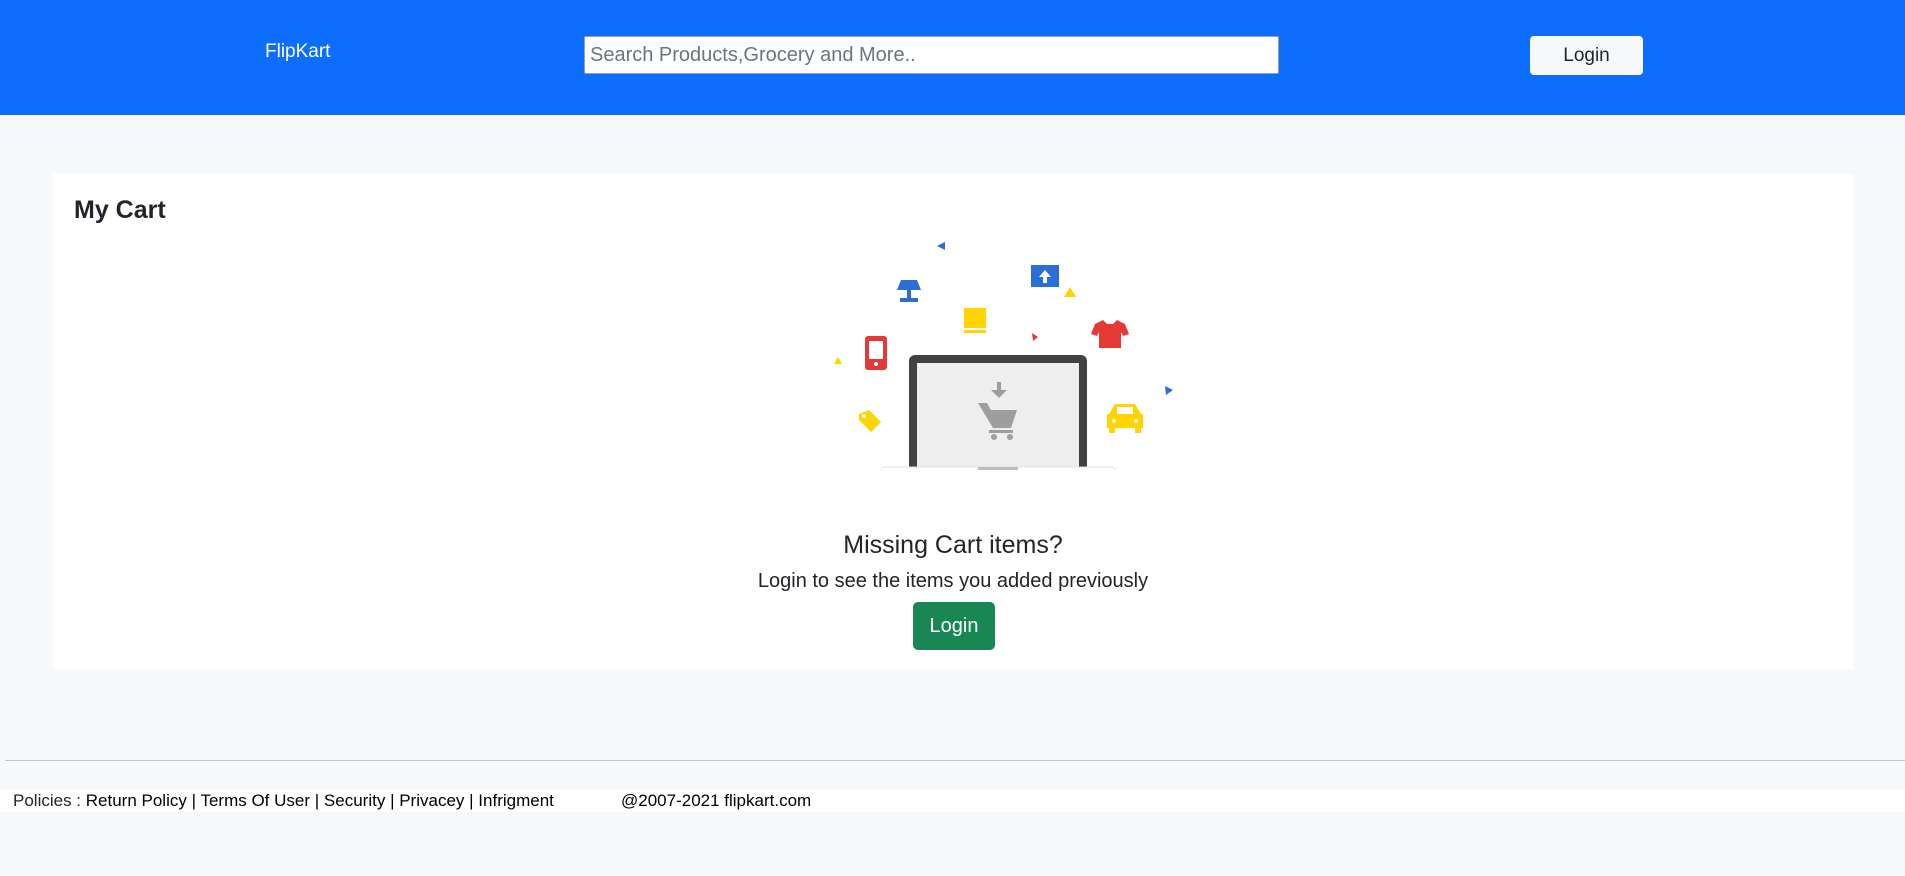 This screenshot has width=1905, height=876. I want to click on top-navbar: FlipKart Login, so click(952, 57).